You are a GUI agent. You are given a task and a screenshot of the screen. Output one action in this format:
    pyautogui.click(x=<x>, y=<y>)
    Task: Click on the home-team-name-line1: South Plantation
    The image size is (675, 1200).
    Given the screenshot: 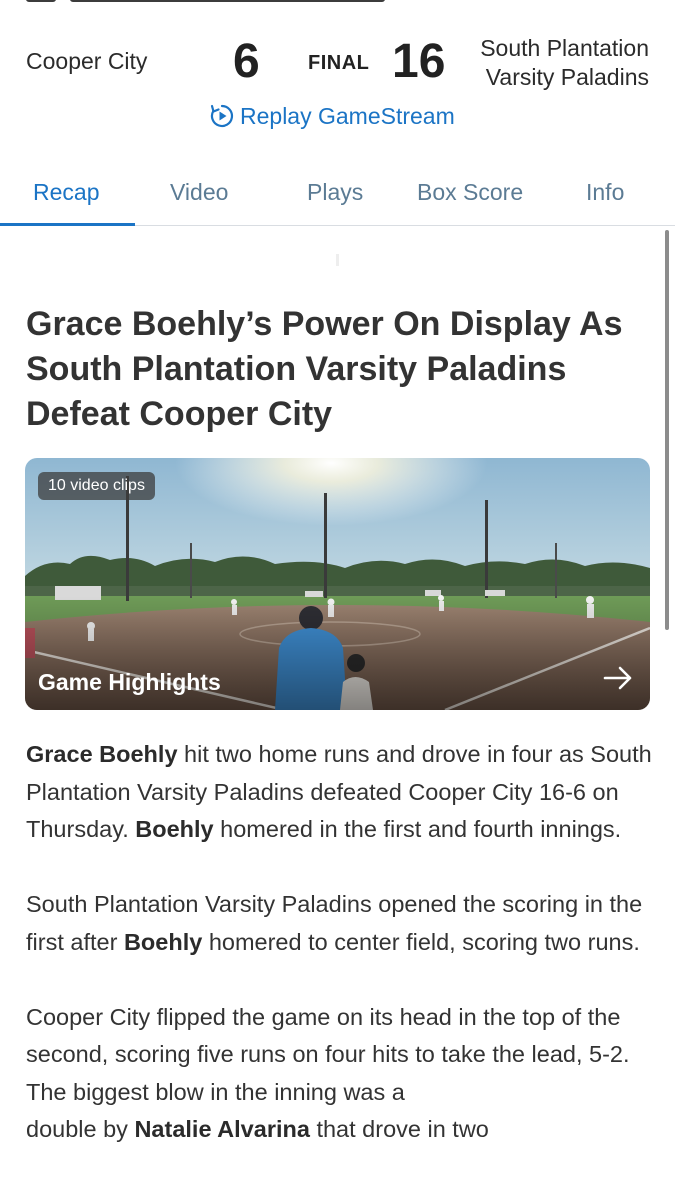 What is the action you would take?
    pyautogui.click(x=564, y=48)
    